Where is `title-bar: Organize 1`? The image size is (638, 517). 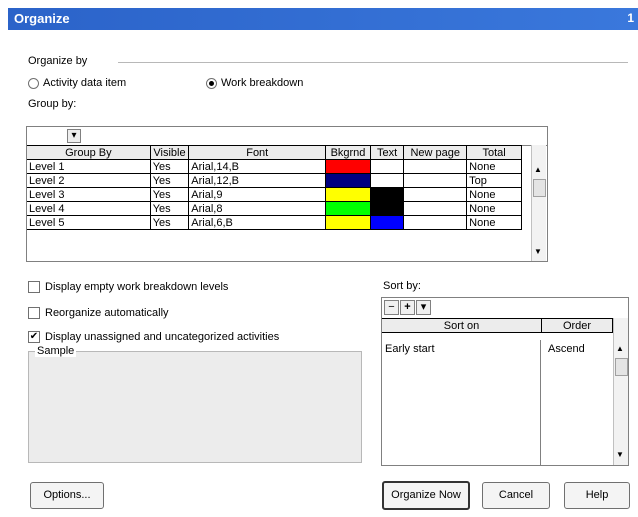
title-bar: Organize 1 is located at coordinates (323, 19).